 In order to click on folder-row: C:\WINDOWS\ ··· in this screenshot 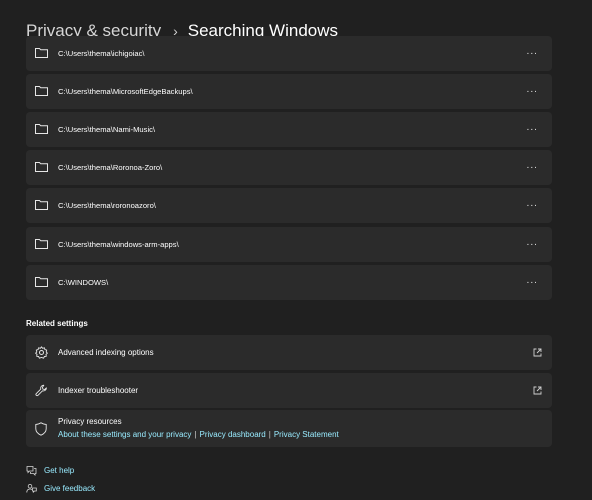, I will do `click(289, 282)`.